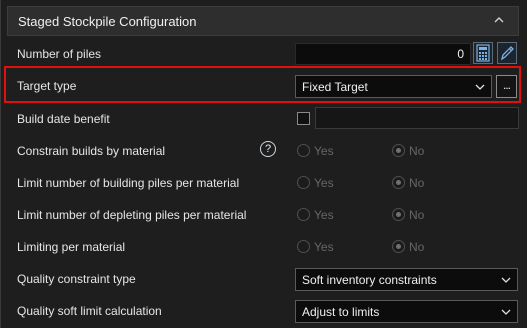 Image resolution: width=527 pixels, height=328 pixels. What do you see at coordinates (369, 280) in the screenshot?
I see `quality-constraint-type-value: Soft inventory constraints` at bounding box center [369, 280].